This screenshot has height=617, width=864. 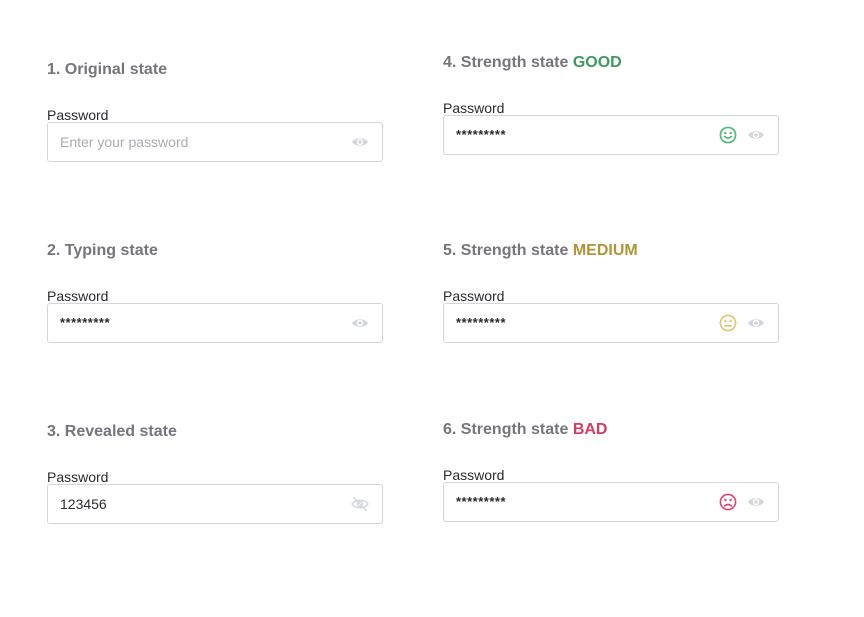 I want to click on strength-status-good: GOOD, so click(x=597, y=62).